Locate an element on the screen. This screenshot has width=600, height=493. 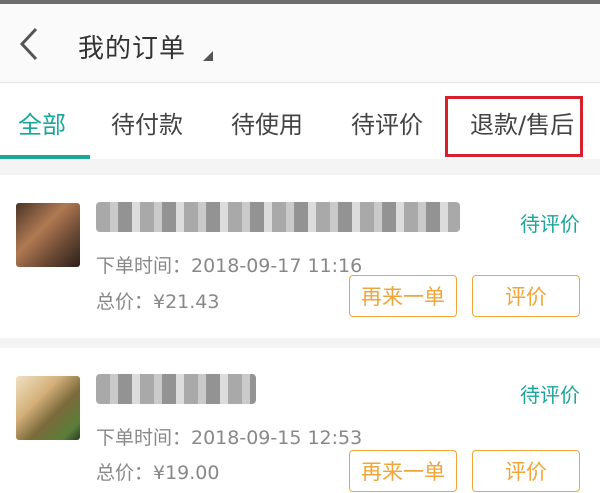
tab-pending-review: 待评价 is located at coordinates (387, 122).